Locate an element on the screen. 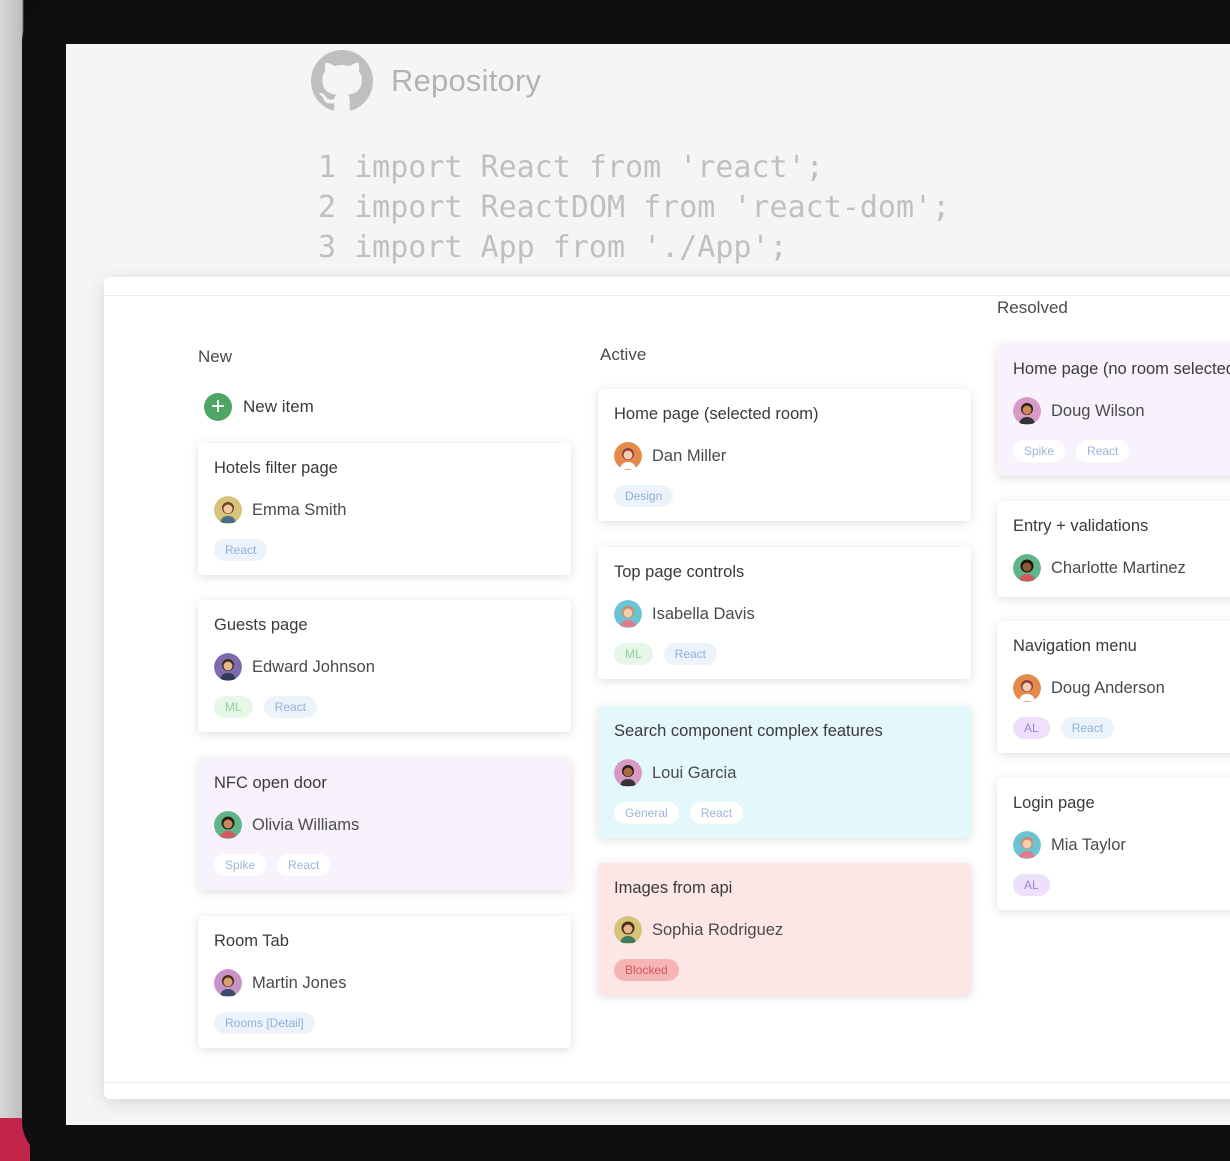 This screenshot has width=1230, height=1161. tag: General is located at coordinates (646, 813).